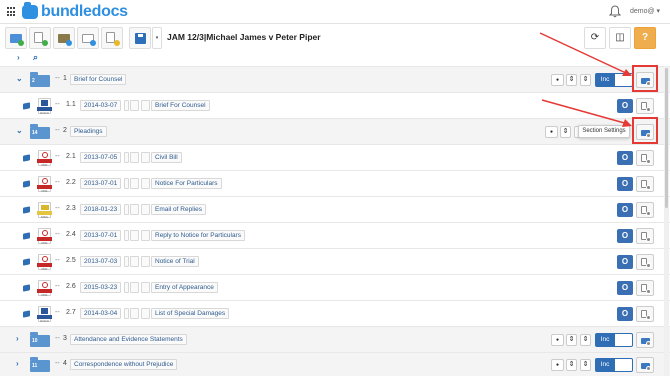 The width and height of the screenshot is (670, 376). I want to click on add-section-button, so click(16, 38).